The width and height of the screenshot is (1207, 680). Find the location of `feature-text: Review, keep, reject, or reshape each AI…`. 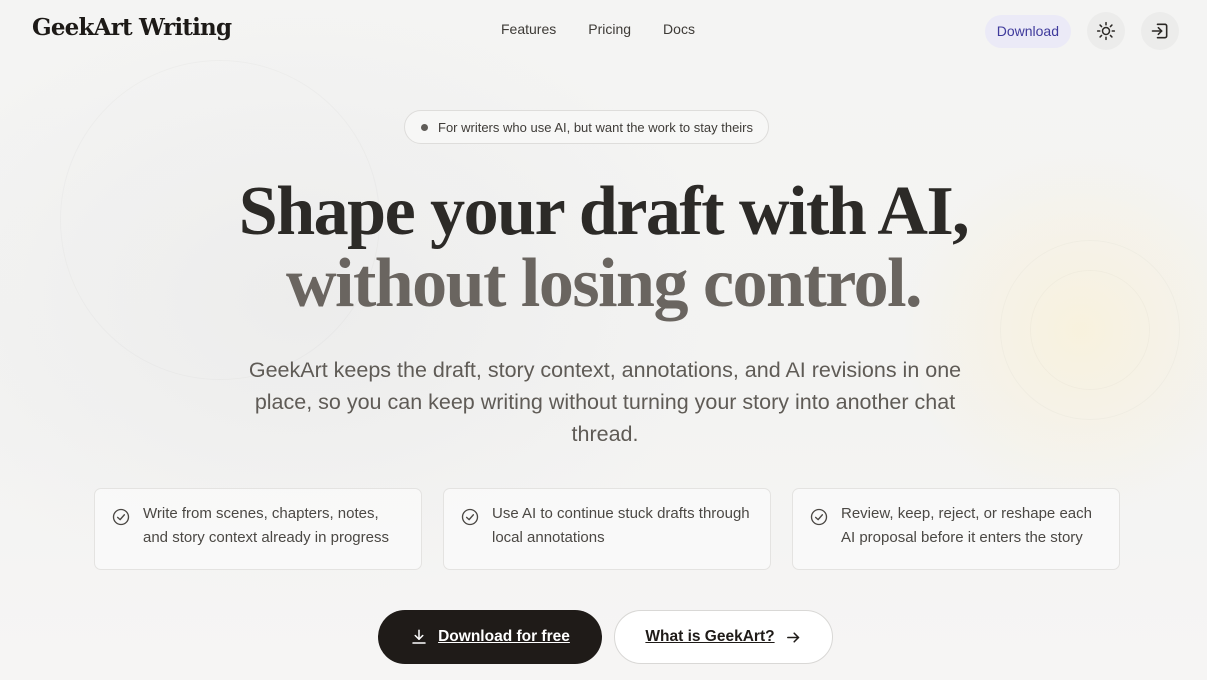

feature-text: Review, keep, reject, or reshape each AI… is located at coordinates (966, 525).